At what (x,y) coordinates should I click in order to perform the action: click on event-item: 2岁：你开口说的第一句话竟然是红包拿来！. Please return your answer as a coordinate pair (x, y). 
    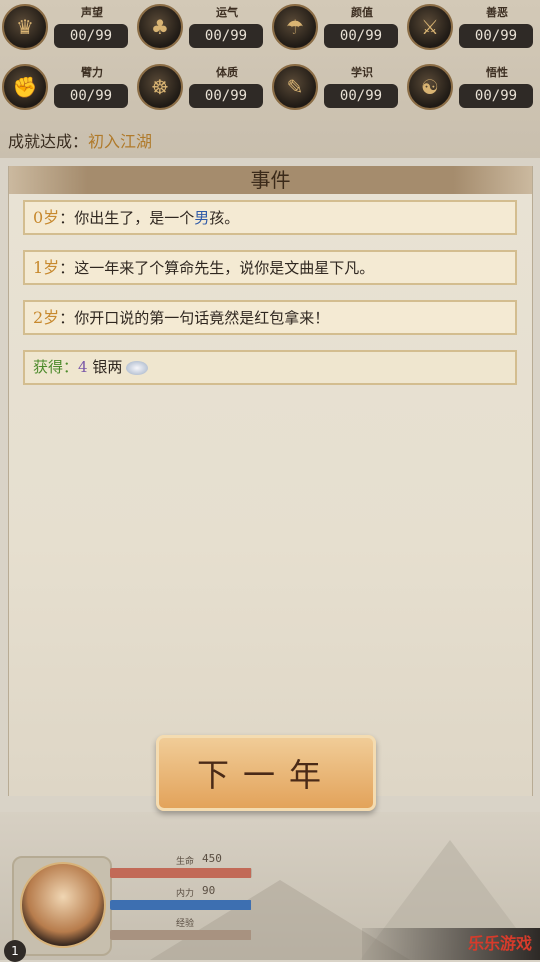
    Looking at the image, I should click on (270, 317).